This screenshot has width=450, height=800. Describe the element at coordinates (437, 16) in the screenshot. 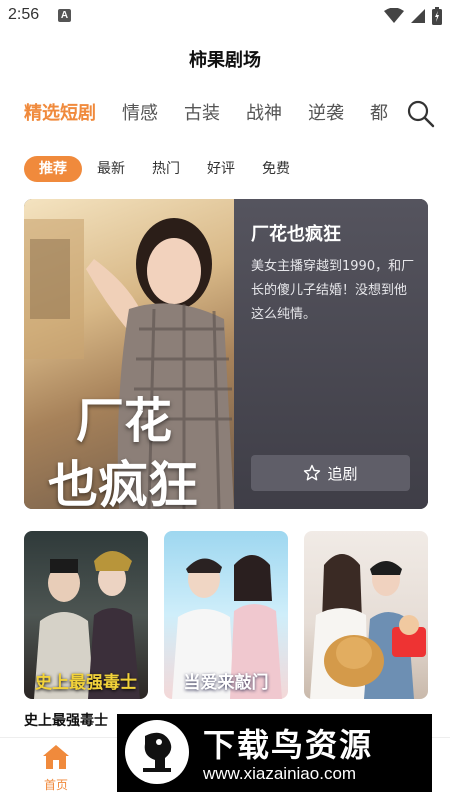

I see `battery-icon` at that location.